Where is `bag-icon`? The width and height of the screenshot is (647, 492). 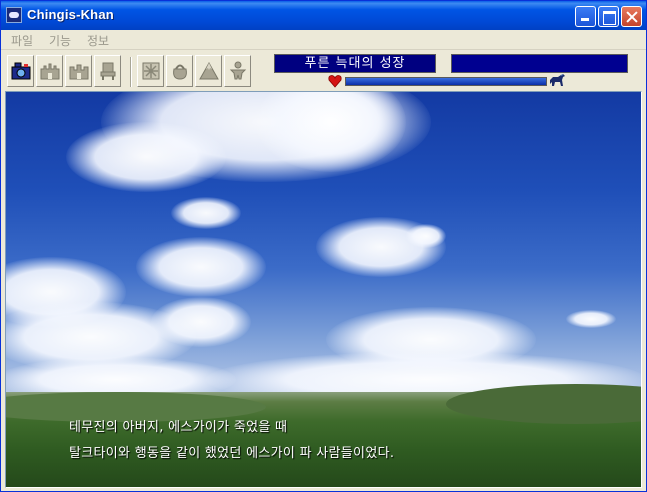 bag-icon is located at coordinates (180, 72).